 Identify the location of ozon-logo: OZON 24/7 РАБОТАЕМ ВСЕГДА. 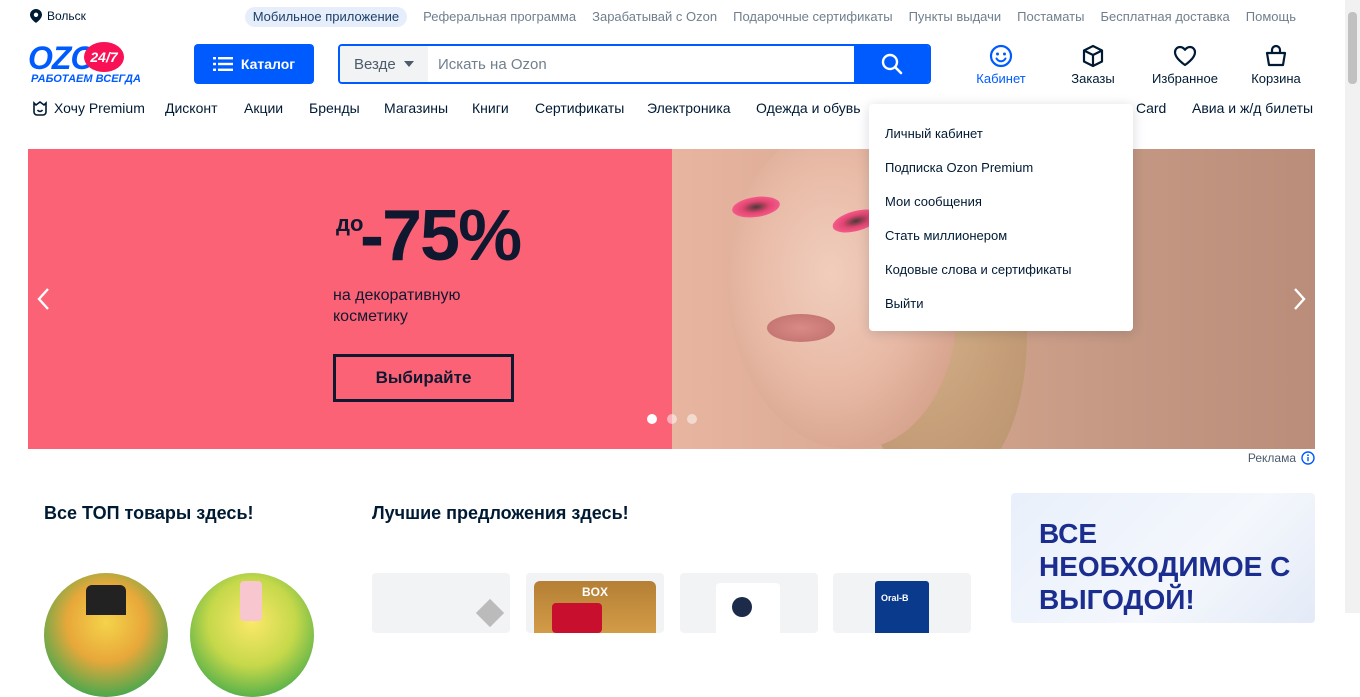
(93, 64).